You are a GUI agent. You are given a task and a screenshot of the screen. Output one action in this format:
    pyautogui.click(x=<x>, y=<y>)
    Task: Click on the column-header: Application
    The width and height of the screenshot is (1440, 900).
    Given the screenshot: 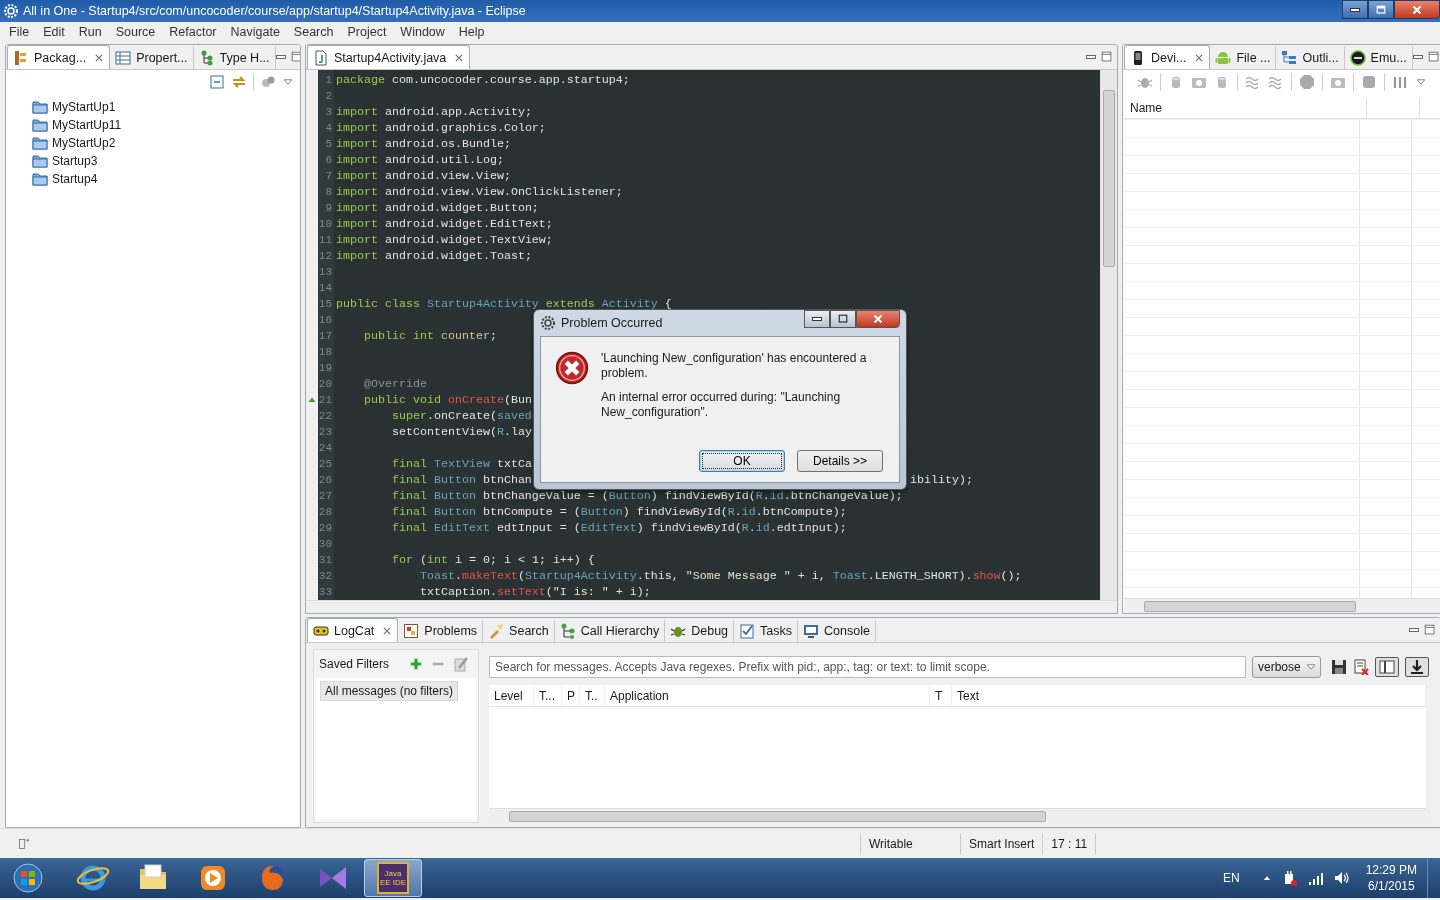 What is the action you would take?
    pyautogui.click(x=767, y=695)
    